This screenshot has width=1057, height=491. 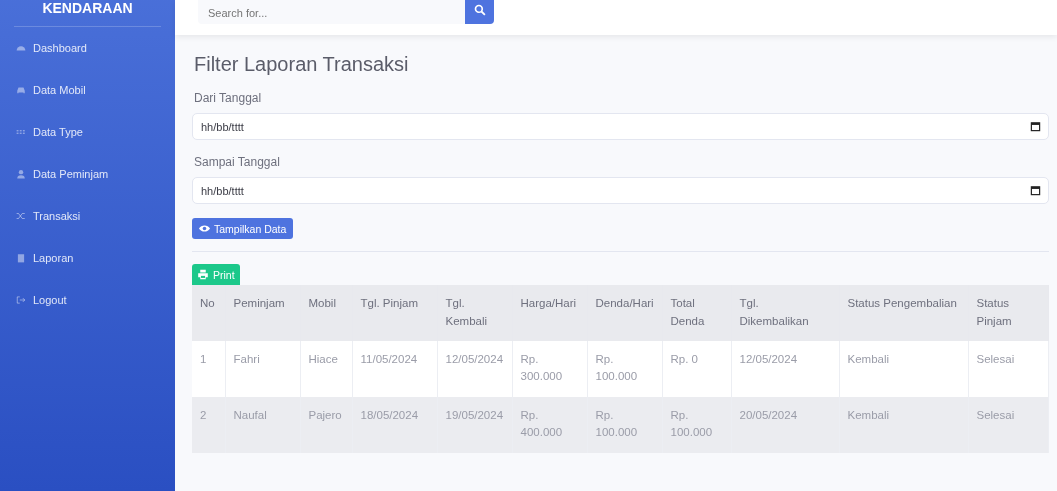 What do you see at coordinates (326, 424) in the screenshot?
I see `table-cell: Pajero` at bounding box center [326, 424].